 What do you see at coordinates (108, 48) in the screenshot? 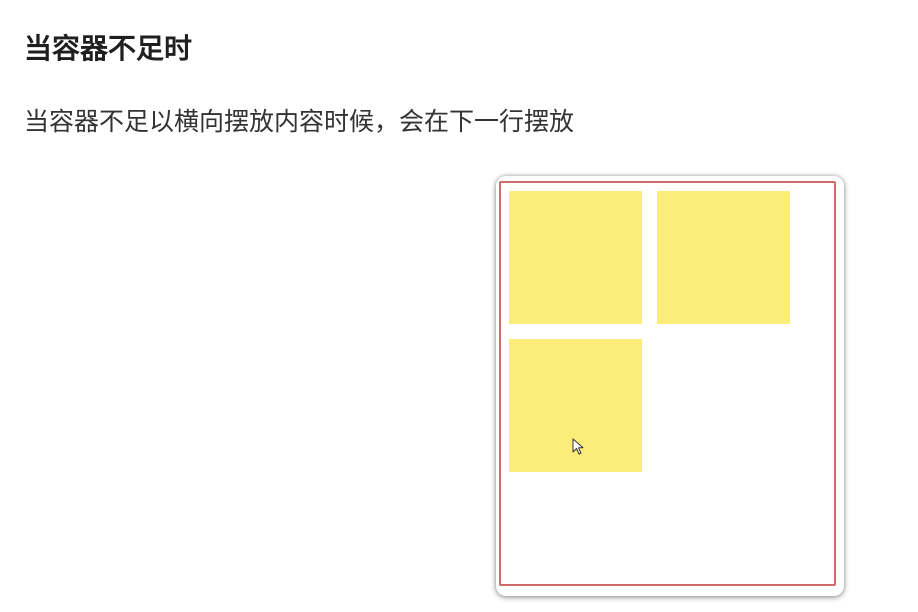
I see `section-heading: 当容器不足时` at bounding box center [108, 48].